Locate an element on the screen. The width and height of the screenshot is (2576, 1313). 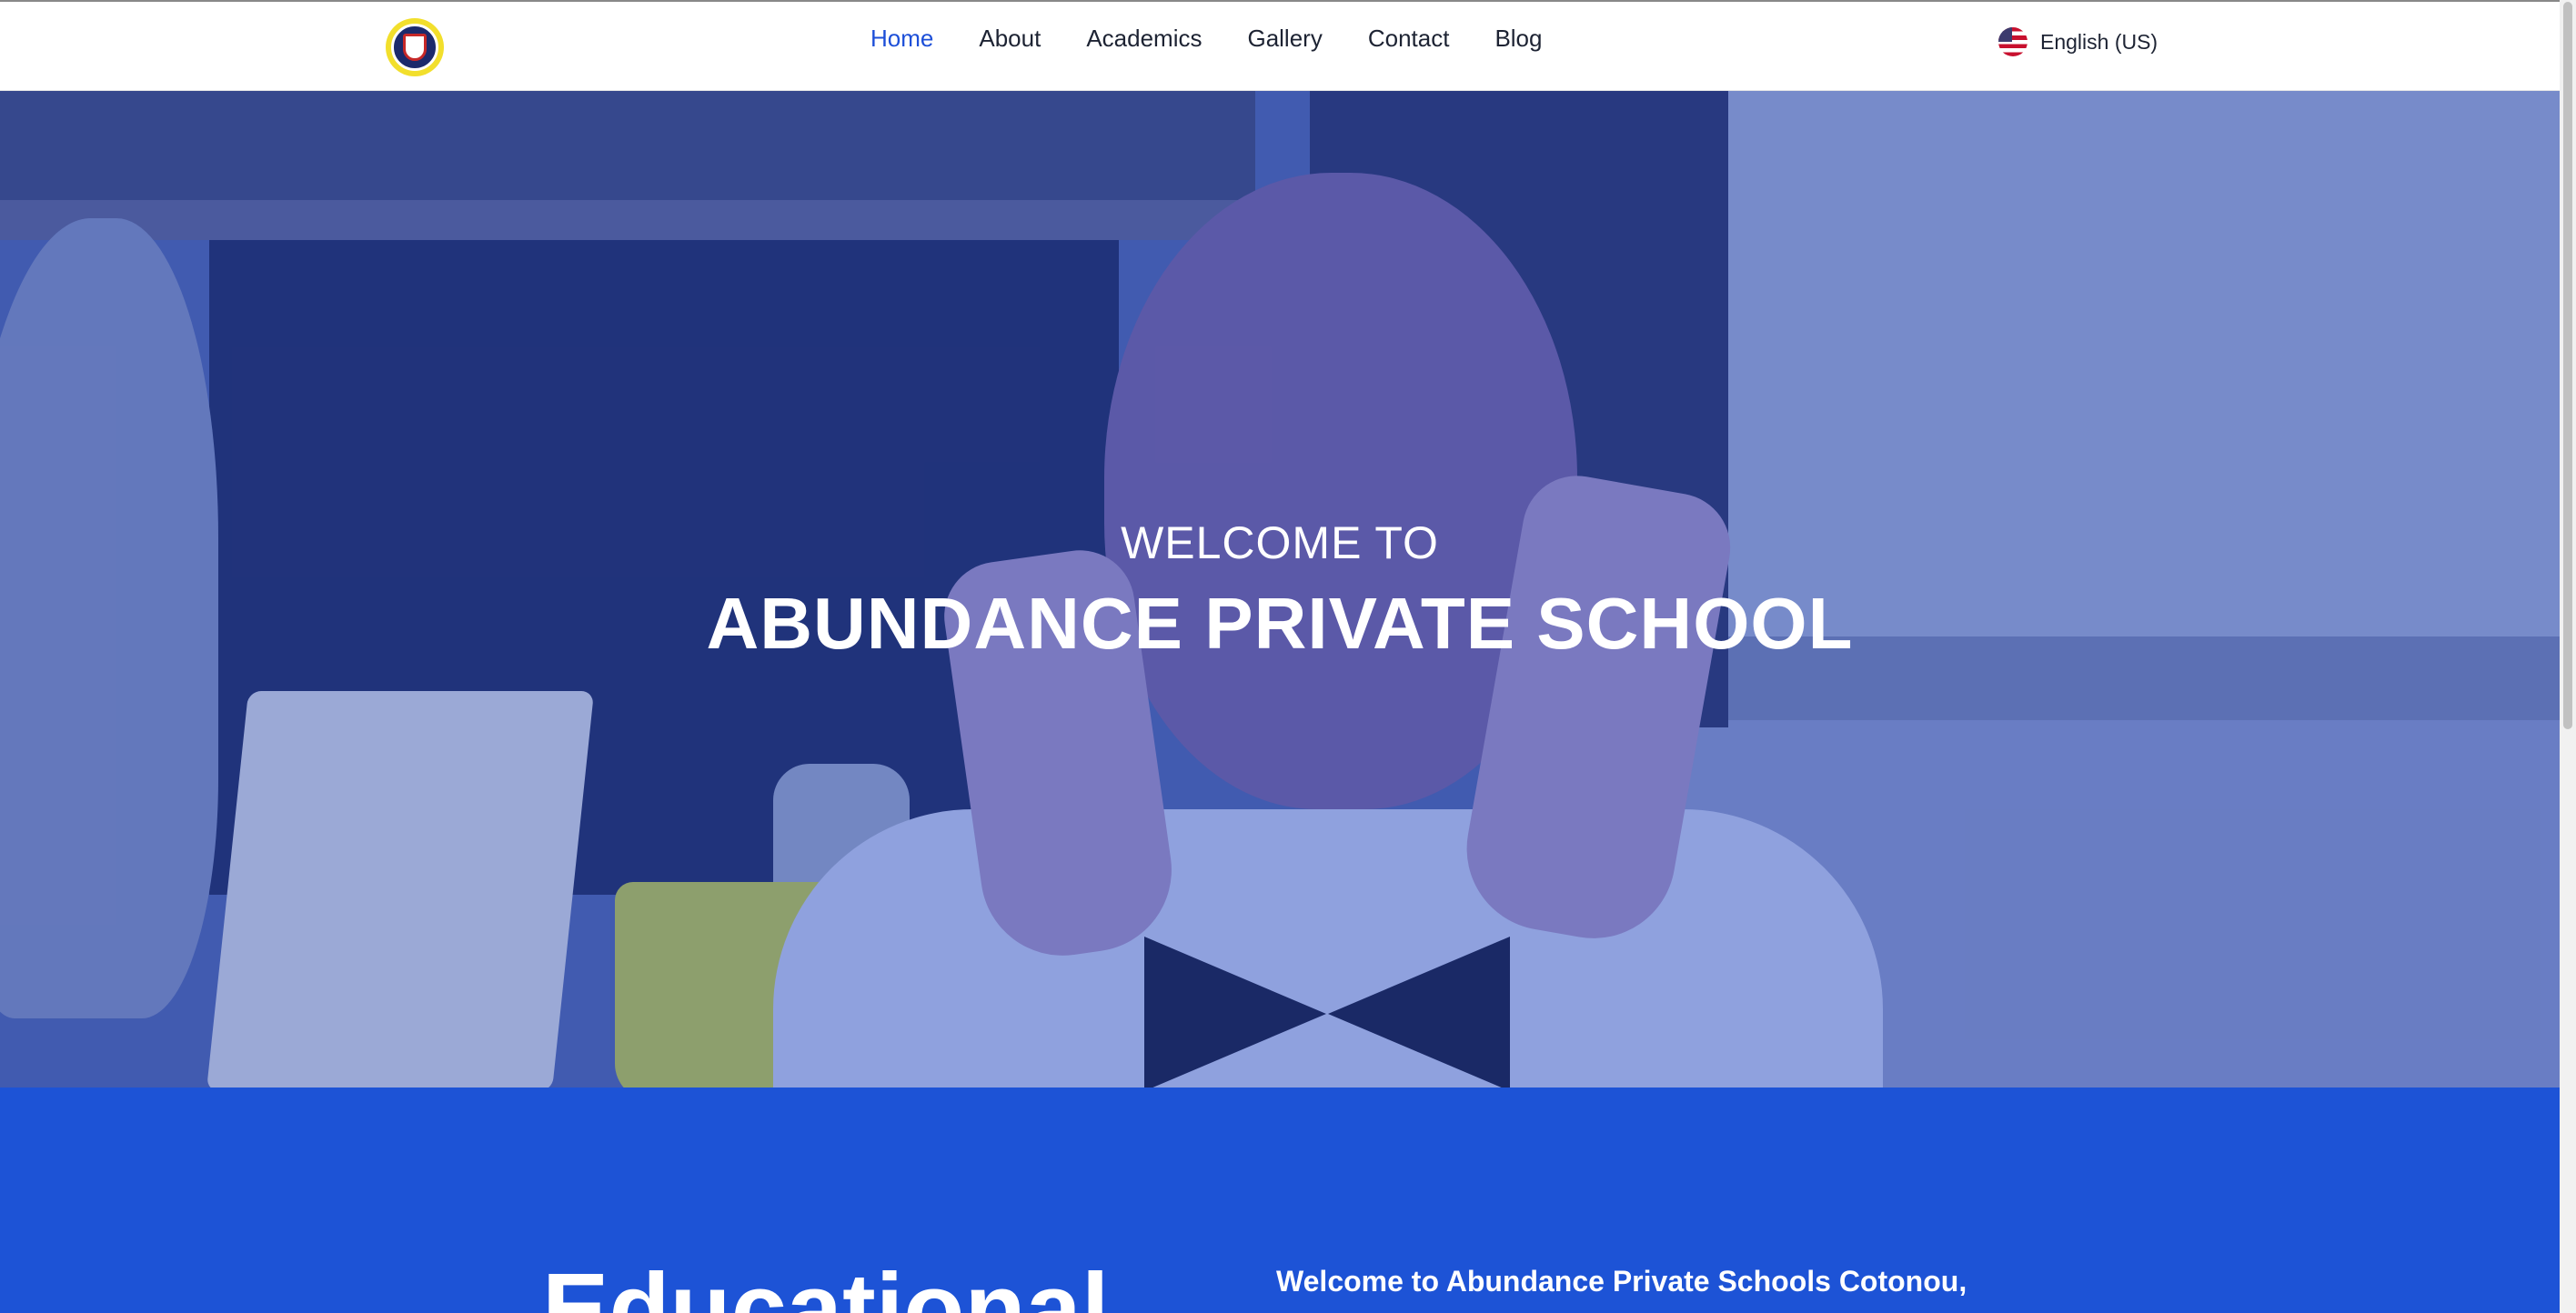
shield-icon is located at coordinates (415, 48).